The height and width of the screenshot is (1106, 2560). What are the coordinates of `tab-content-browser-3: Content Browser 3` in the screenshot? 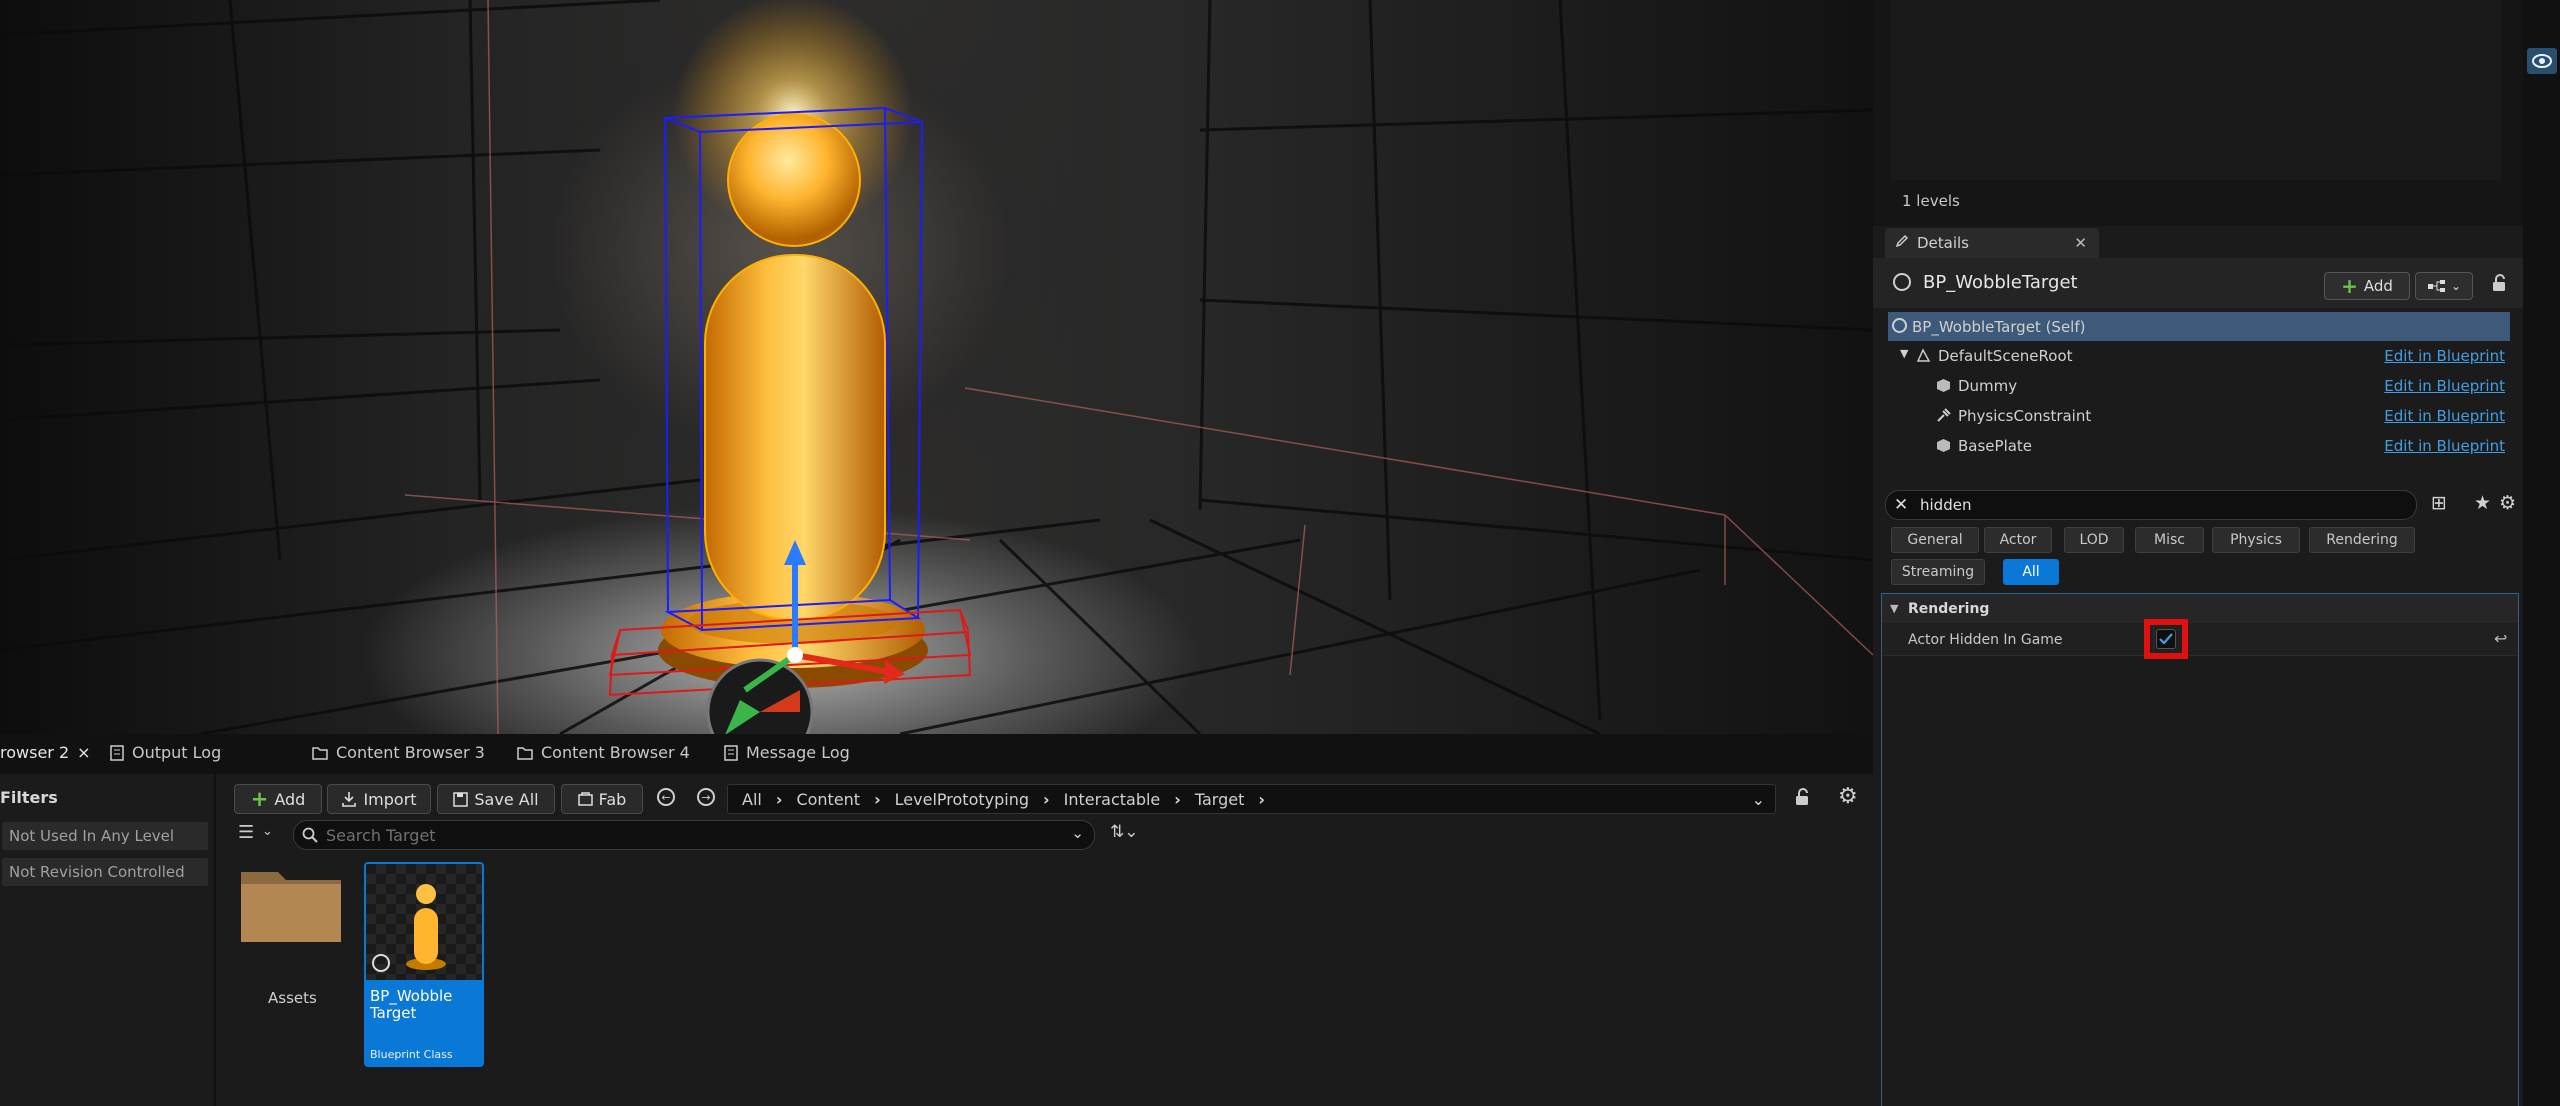 It's located at (398, 752).